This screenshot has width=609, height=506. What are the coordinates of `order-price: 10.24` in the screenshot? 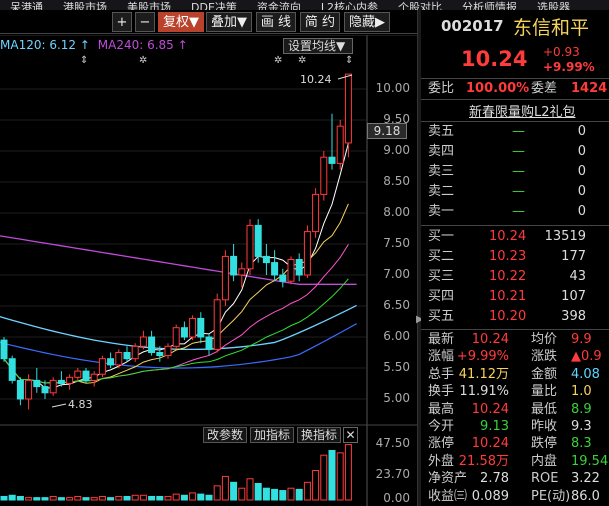 It's located at (508, 236).